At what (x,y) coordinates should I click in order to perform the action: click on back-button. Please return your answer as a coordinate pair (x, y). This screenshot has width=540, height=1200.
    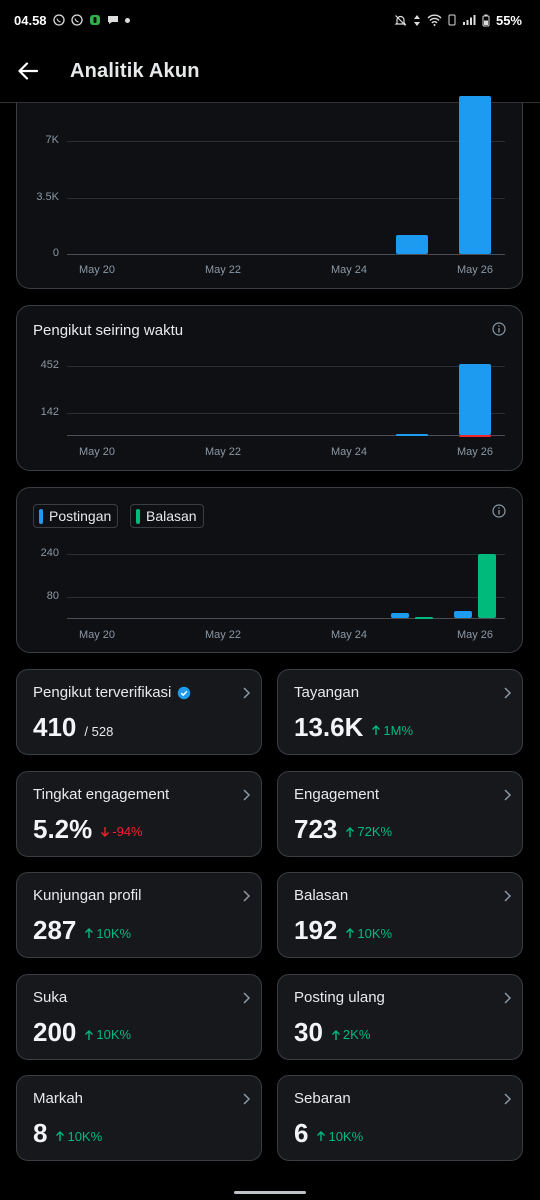
    Looking at the image, I should click on (28, 71).